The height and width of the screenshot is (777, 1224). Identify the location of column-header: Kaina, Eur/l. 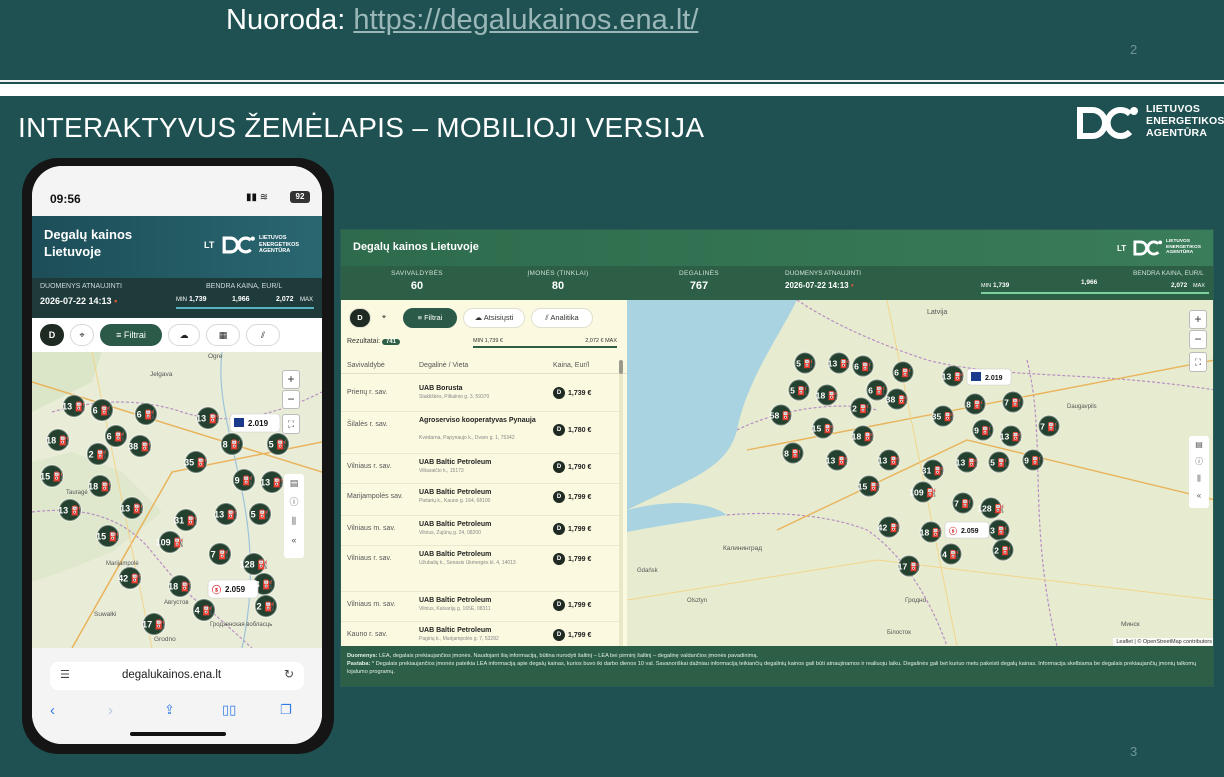
(571, 365).